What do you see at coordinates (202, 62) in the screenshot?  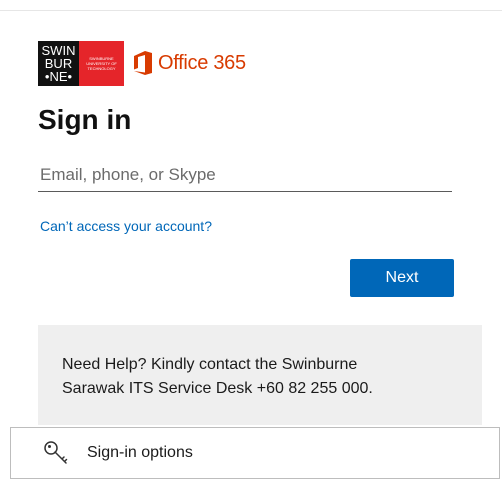 I see `office-365-text: Office 365` at bounding box center [202, 62].